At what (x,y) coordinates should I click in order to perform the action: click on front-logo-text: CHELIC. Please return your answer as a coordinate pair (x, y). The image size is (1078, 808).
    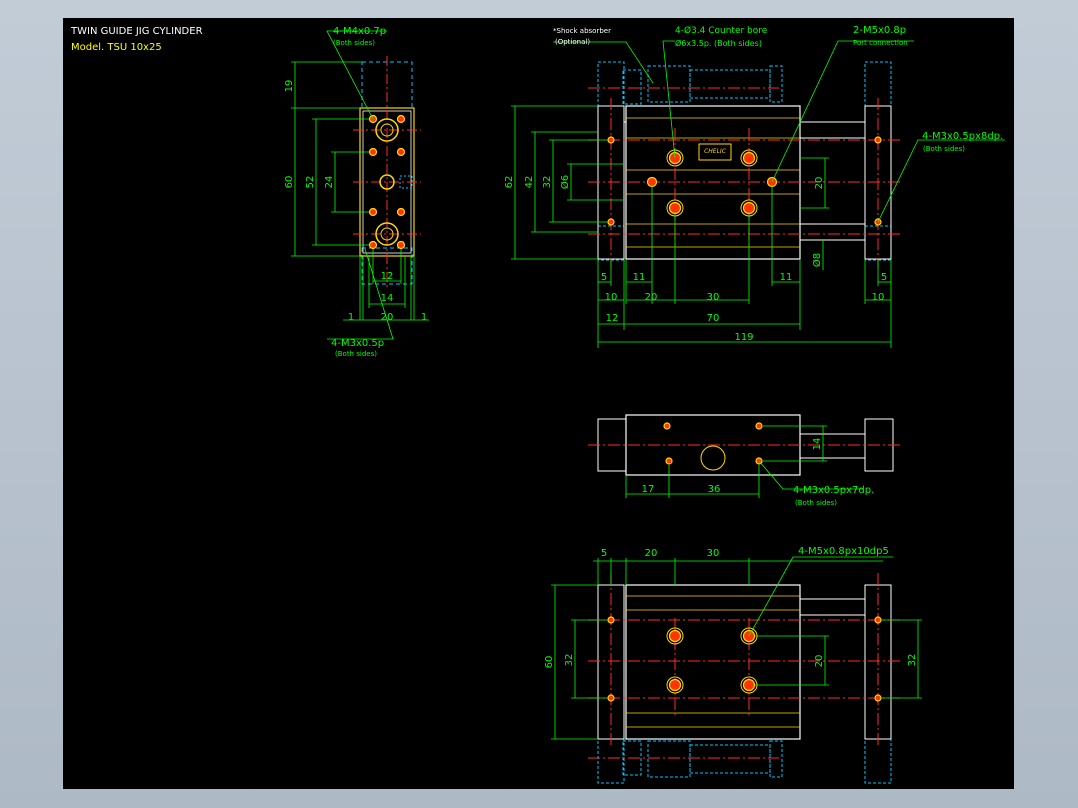
    Looking at the image, I should click on (715, 151).